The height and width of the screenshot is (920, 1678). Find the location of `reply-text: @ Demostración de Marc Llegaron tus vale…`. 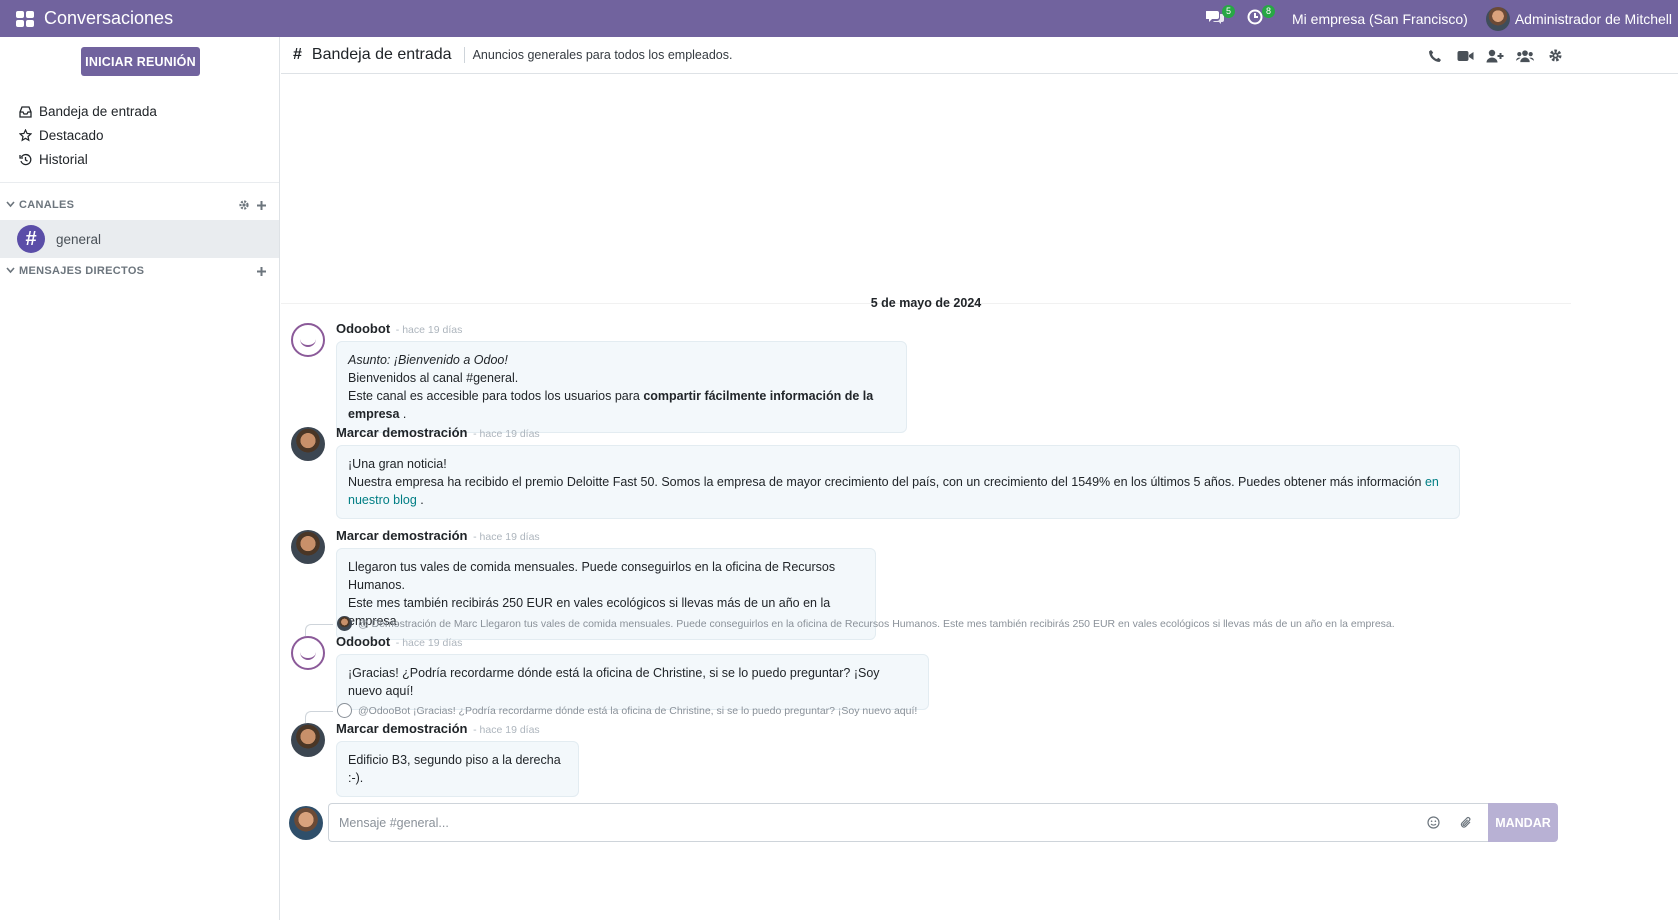

reply-text: @ Demostración de Marc Llegaron tus vale… is located at coordinates (876, 623).